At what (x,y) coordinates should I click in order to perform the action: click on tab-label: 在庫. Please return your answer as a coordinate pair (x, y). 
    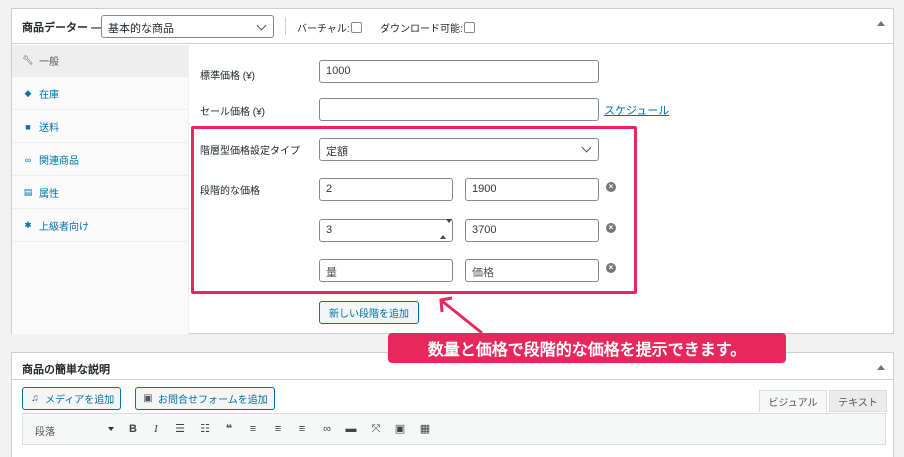
    Looking at the image, I should click on (49, 95).